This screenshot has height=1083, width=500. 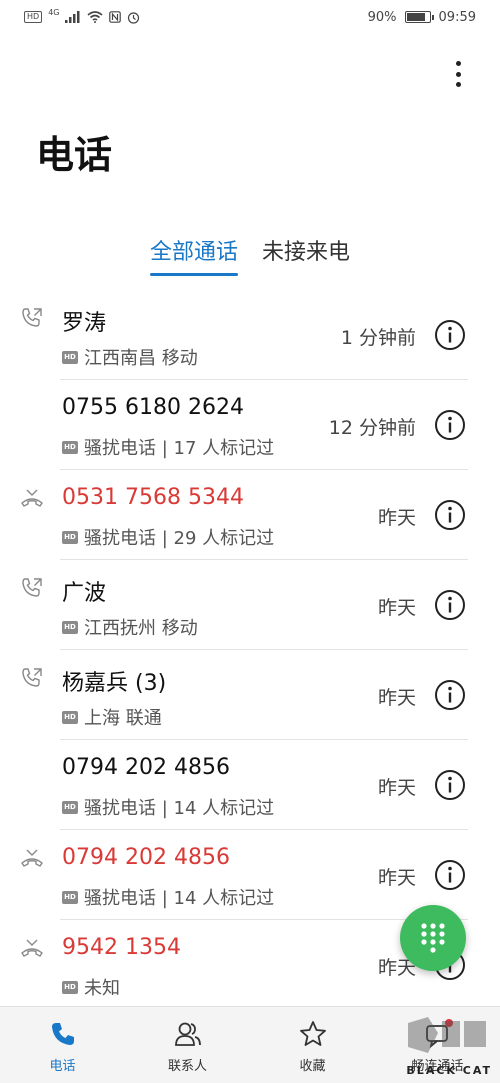 I want to click on nav-favorites: 收藏, so click(x=312, y=1045).